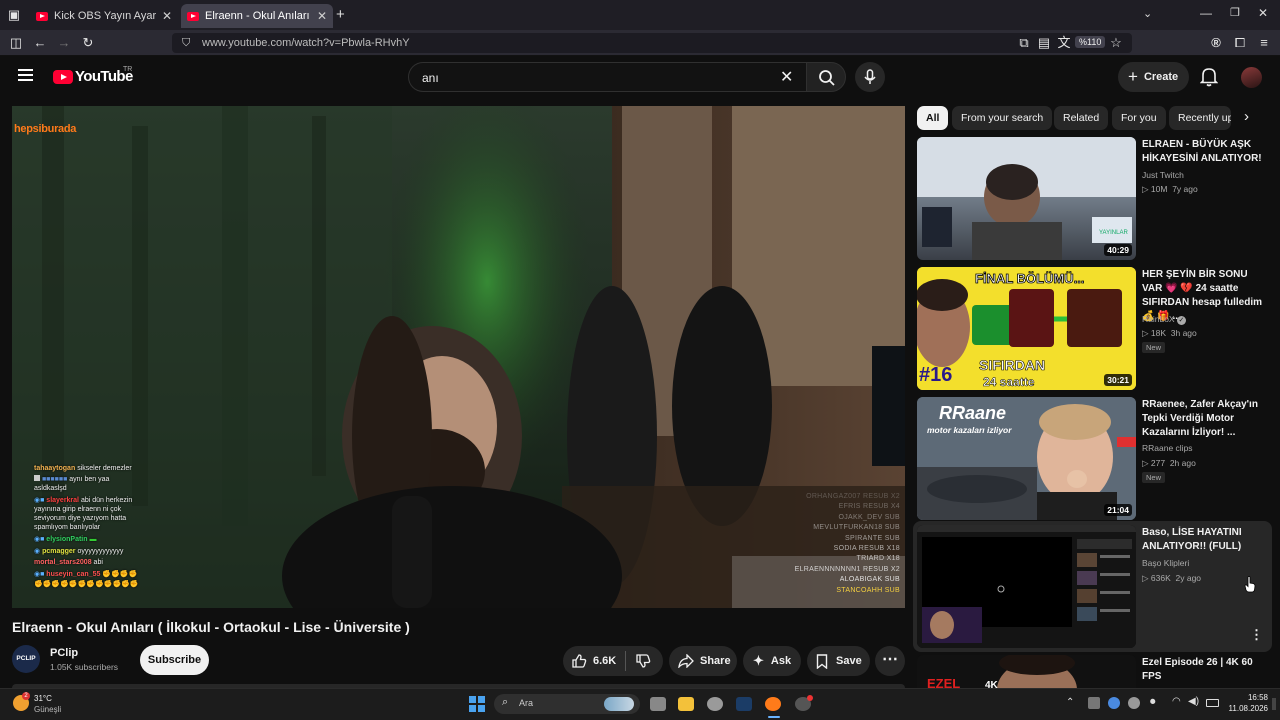  Describe the element at coordinates (703, 661) in the screenshot. I see `share-button: Share` at that location.